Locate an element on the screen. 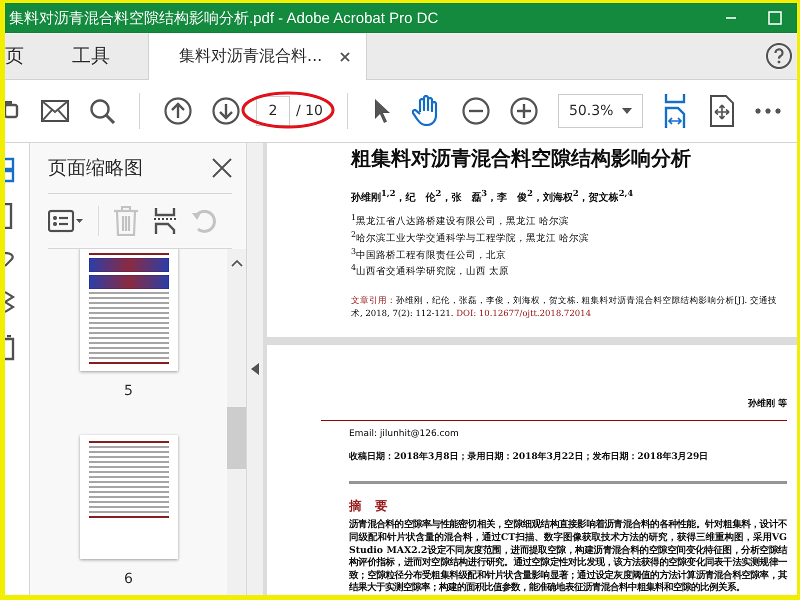  scroll-up-icon is located at coordinates (236, 263).